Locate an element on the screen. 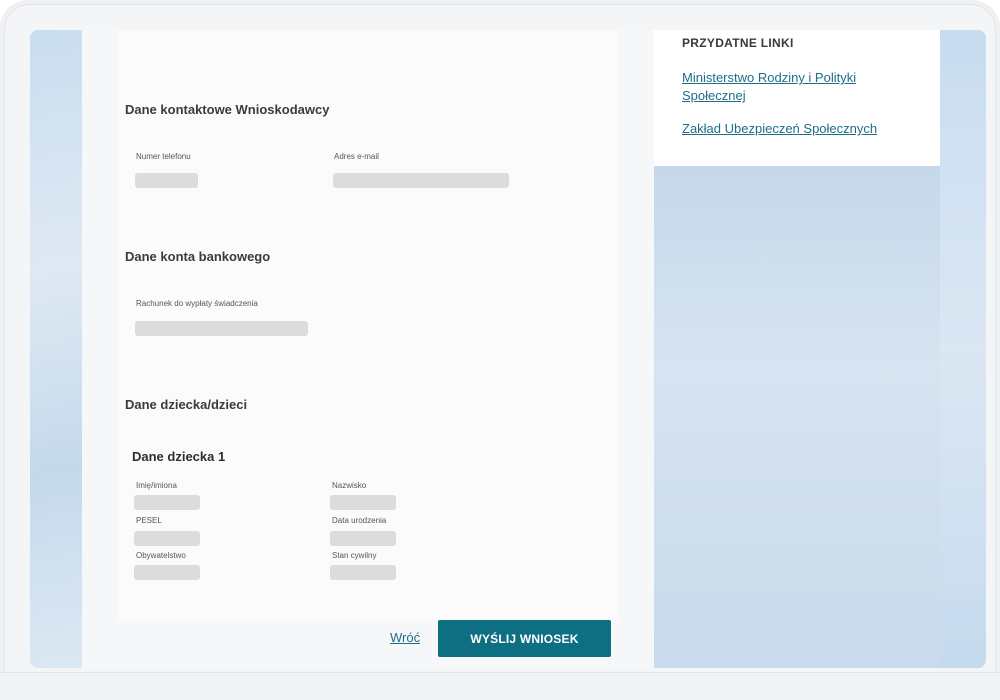 This screenshot has height=700, width=1000. phone-field is located at coordinates (166, 180).